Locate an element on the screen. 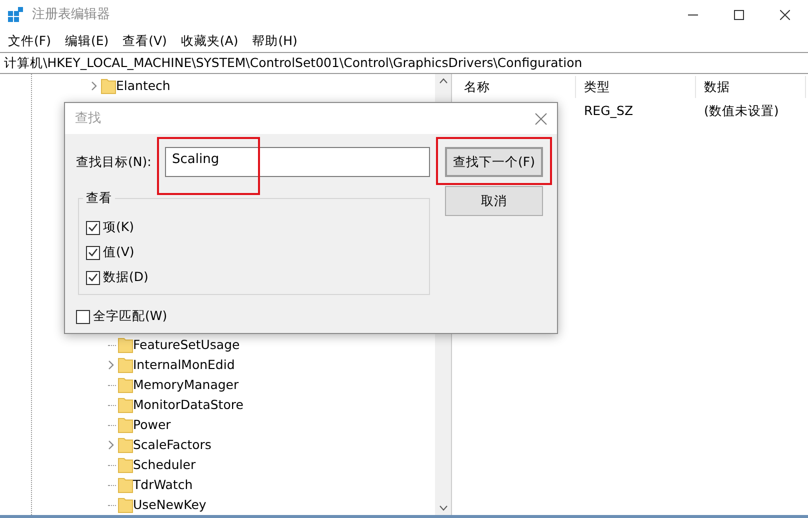  checkbox-label: 数据(D) is located at coordinates (125, 277).